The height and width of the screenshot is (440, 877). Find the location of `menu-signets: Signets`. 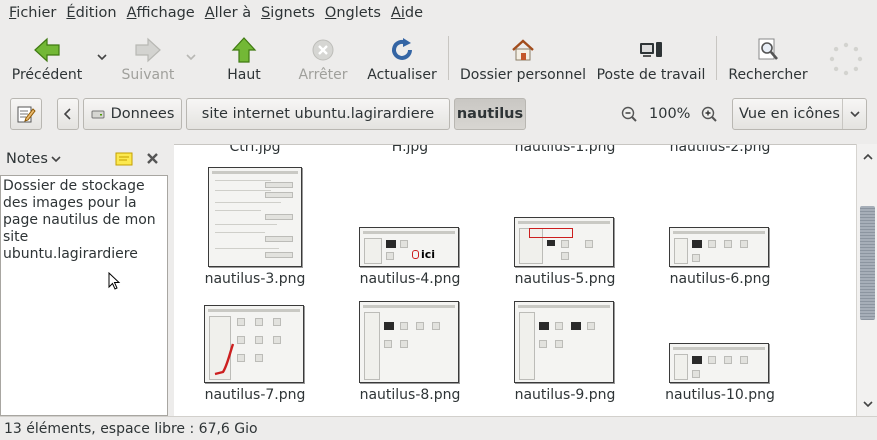

menu-signets: Signets is located at coordinates (288, 13).